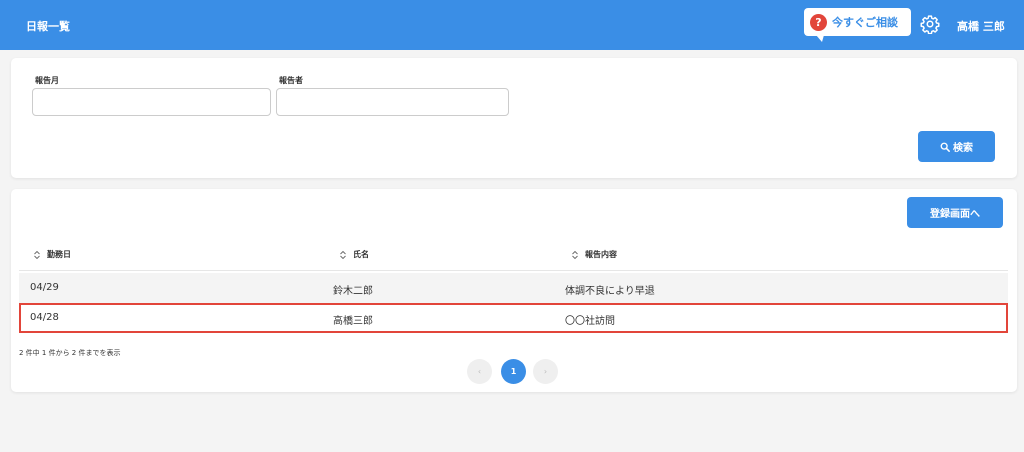 The width and height of the screenshot is (1024, 452). I want to click on cell-date: 04/28, so click(44, 317).